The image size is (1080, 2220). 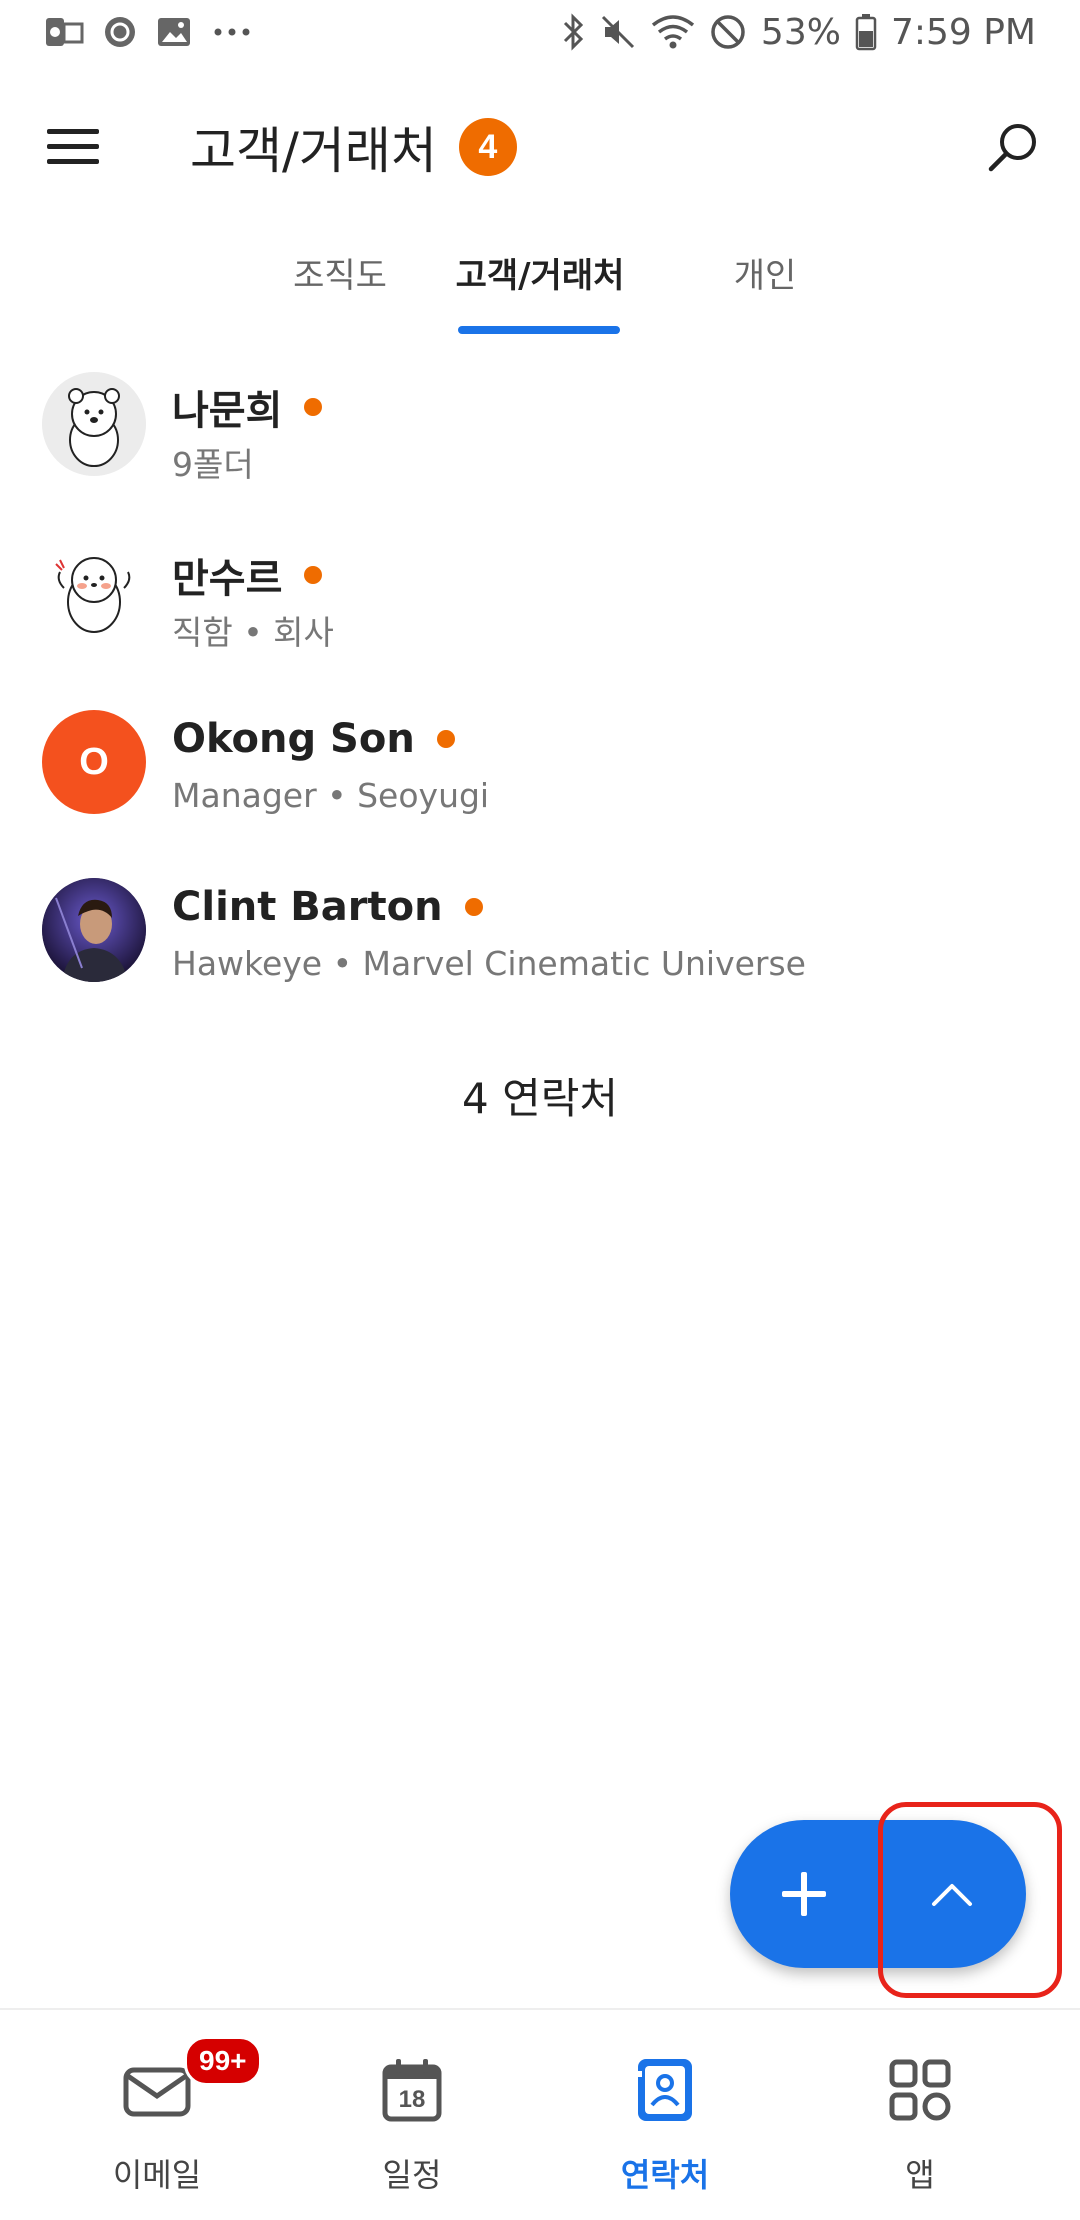 I want to click on apps-grid-icon, so click(x=920, y=2090).